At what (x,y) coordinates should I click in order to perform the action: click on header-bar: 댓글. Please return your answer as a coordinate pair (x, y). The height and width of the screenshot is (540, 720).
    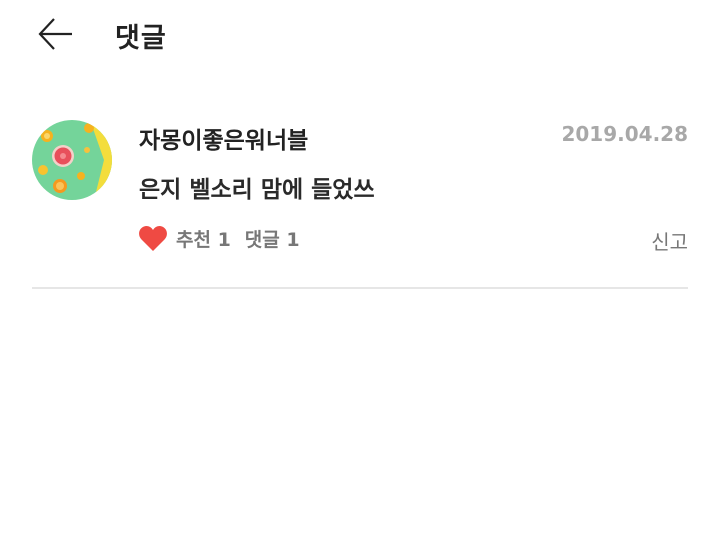
    Looking at the image, I should click on (360, 34).